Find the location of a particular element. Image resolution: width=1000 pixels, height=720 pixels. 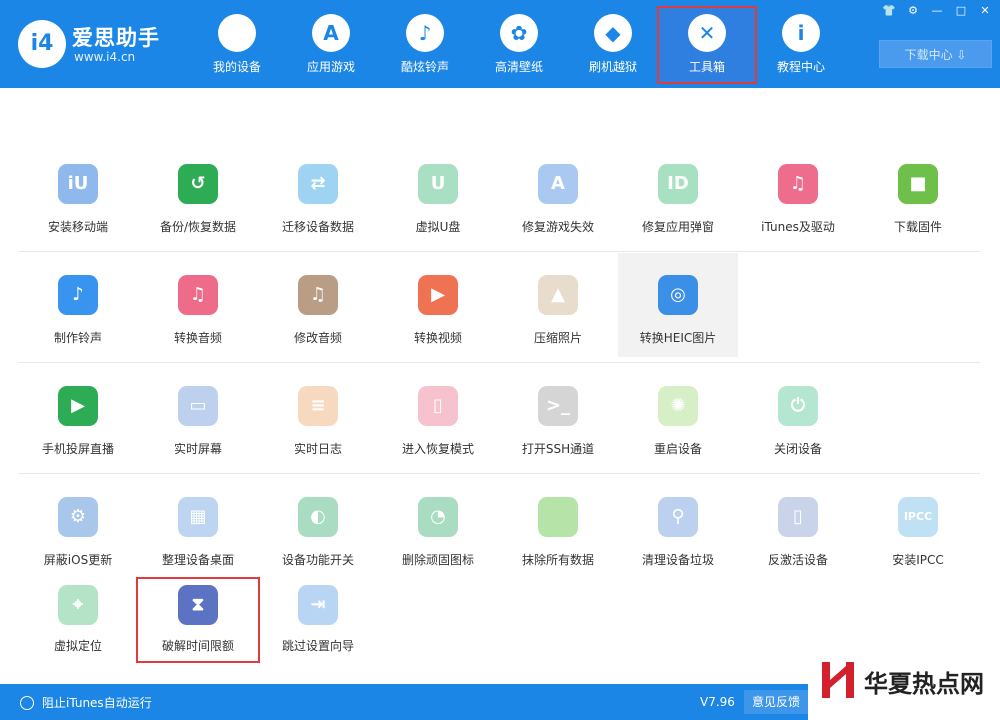

app-logo: i4 爱思助手 www.i4.cn is located at coordinates (93, 43).